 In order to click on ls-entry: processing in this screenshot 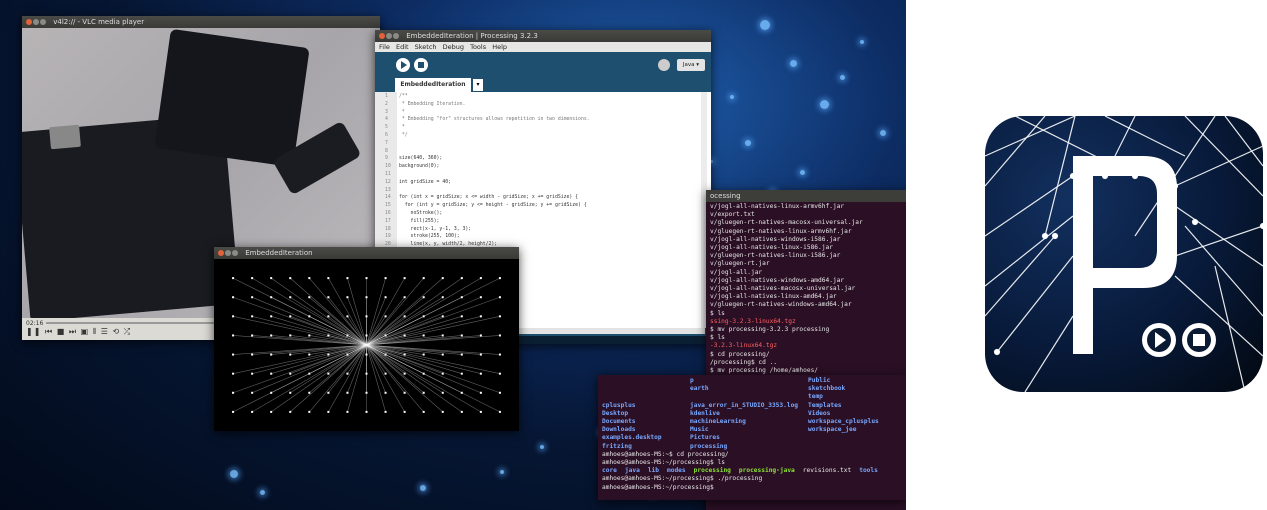, I will do `click(712, 471)`.